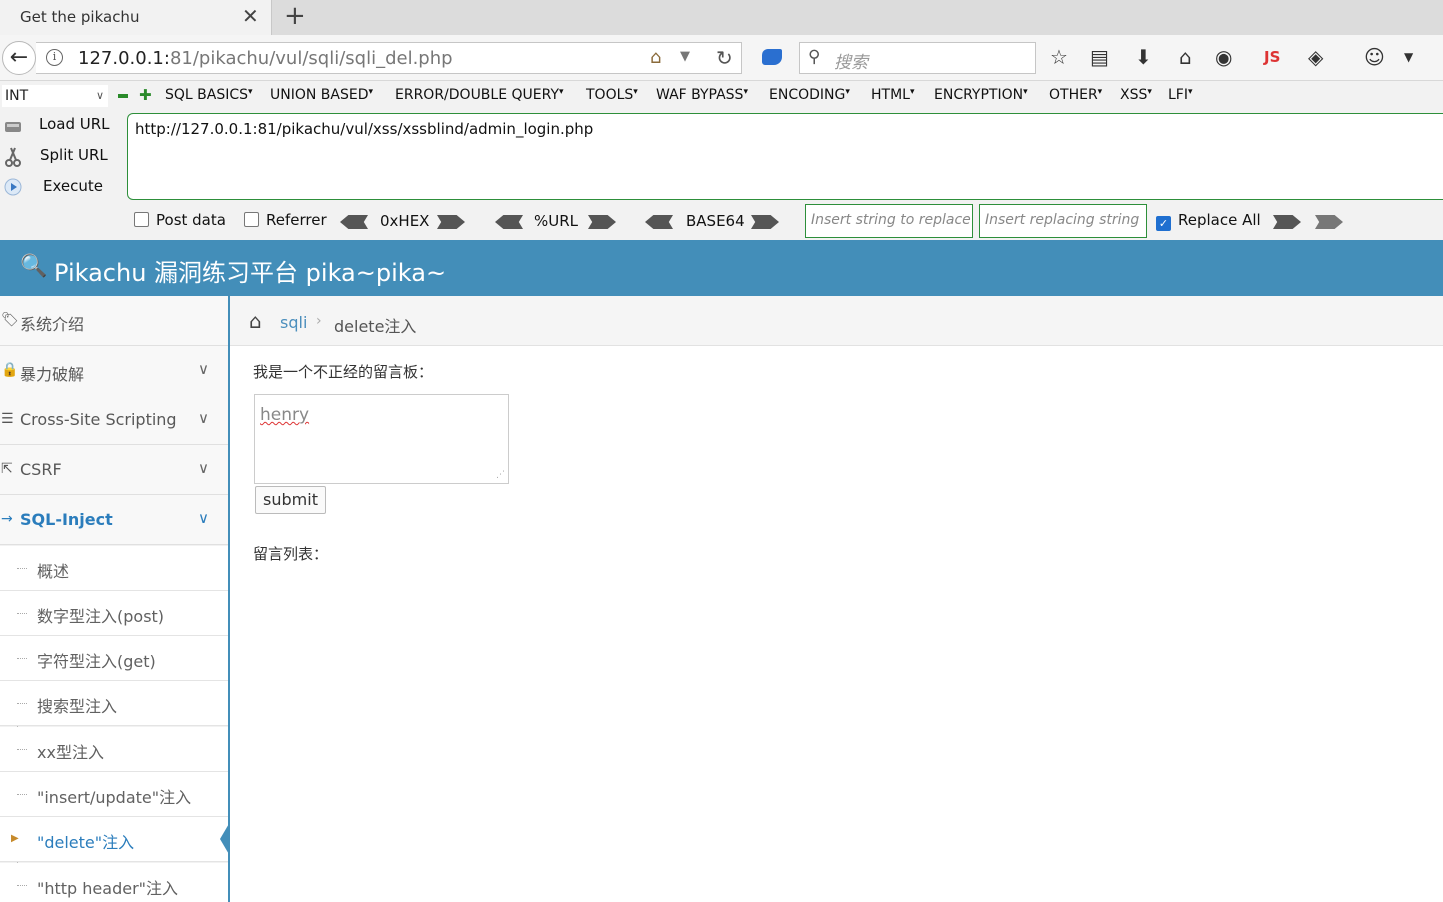  I want to click on menu-tools: TOOLS, so click(612, 95).